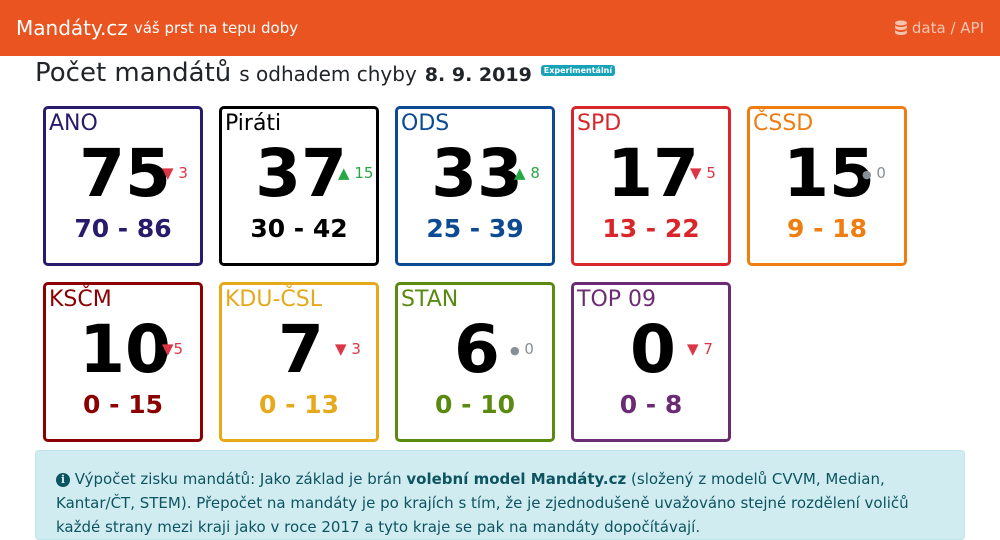  I want to click on database-icon, so click(901, 28).